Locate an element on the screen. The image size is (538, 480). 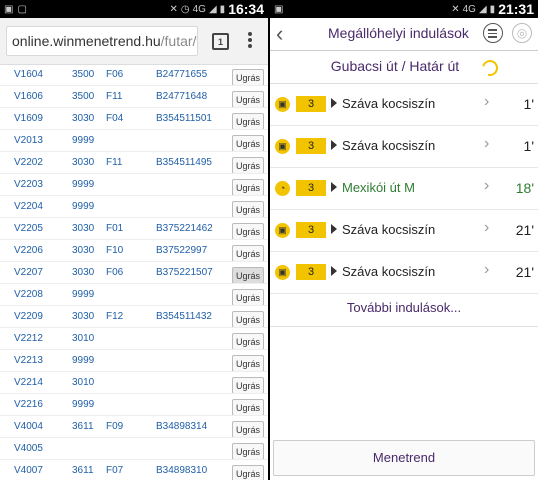
timetable-button: Menetrend is located at coordinates (404, 458).